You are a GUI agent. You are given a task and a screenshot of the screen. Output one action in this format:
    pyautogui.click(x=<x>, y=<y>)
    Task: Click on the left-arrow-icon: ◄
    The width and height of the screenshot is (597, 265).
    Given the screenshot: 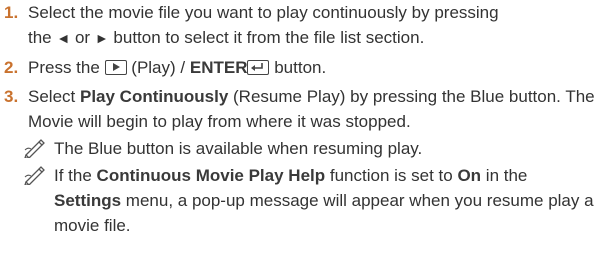 What is the action you would take?
    pyautogui.click(x=63, y=38)
    